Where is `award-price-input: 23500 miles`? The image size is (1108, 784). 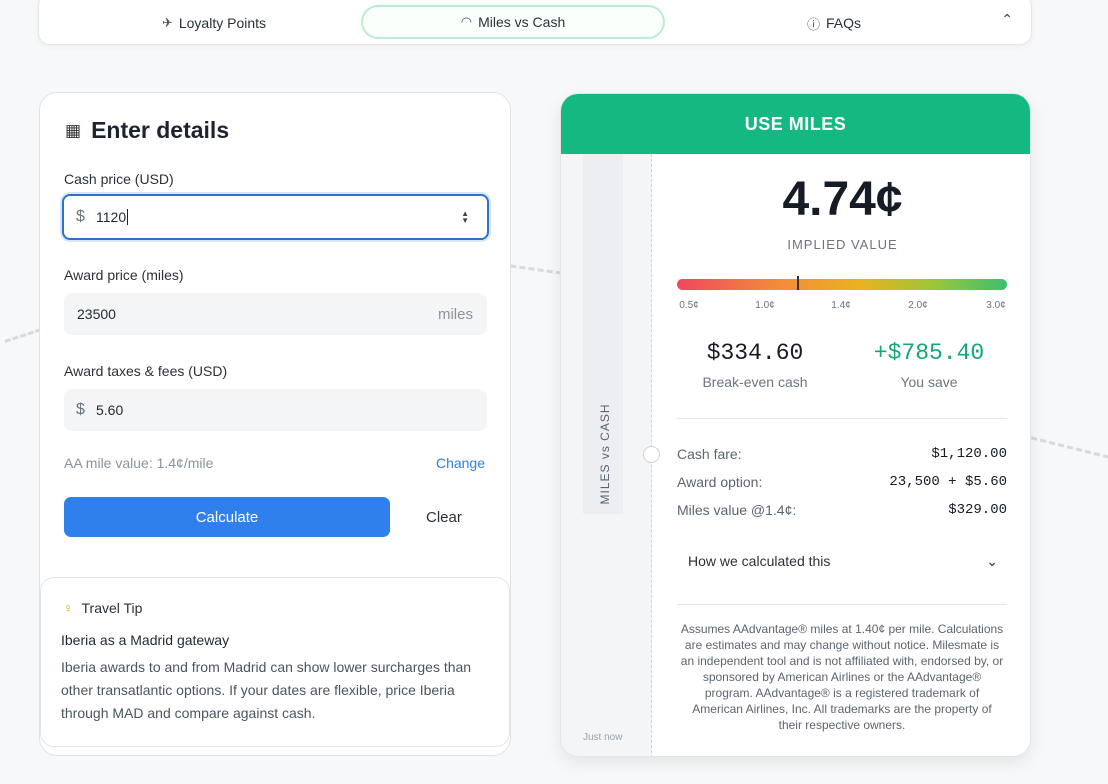
award-price-input: 23500 miles is located at coordinates (275, 314).